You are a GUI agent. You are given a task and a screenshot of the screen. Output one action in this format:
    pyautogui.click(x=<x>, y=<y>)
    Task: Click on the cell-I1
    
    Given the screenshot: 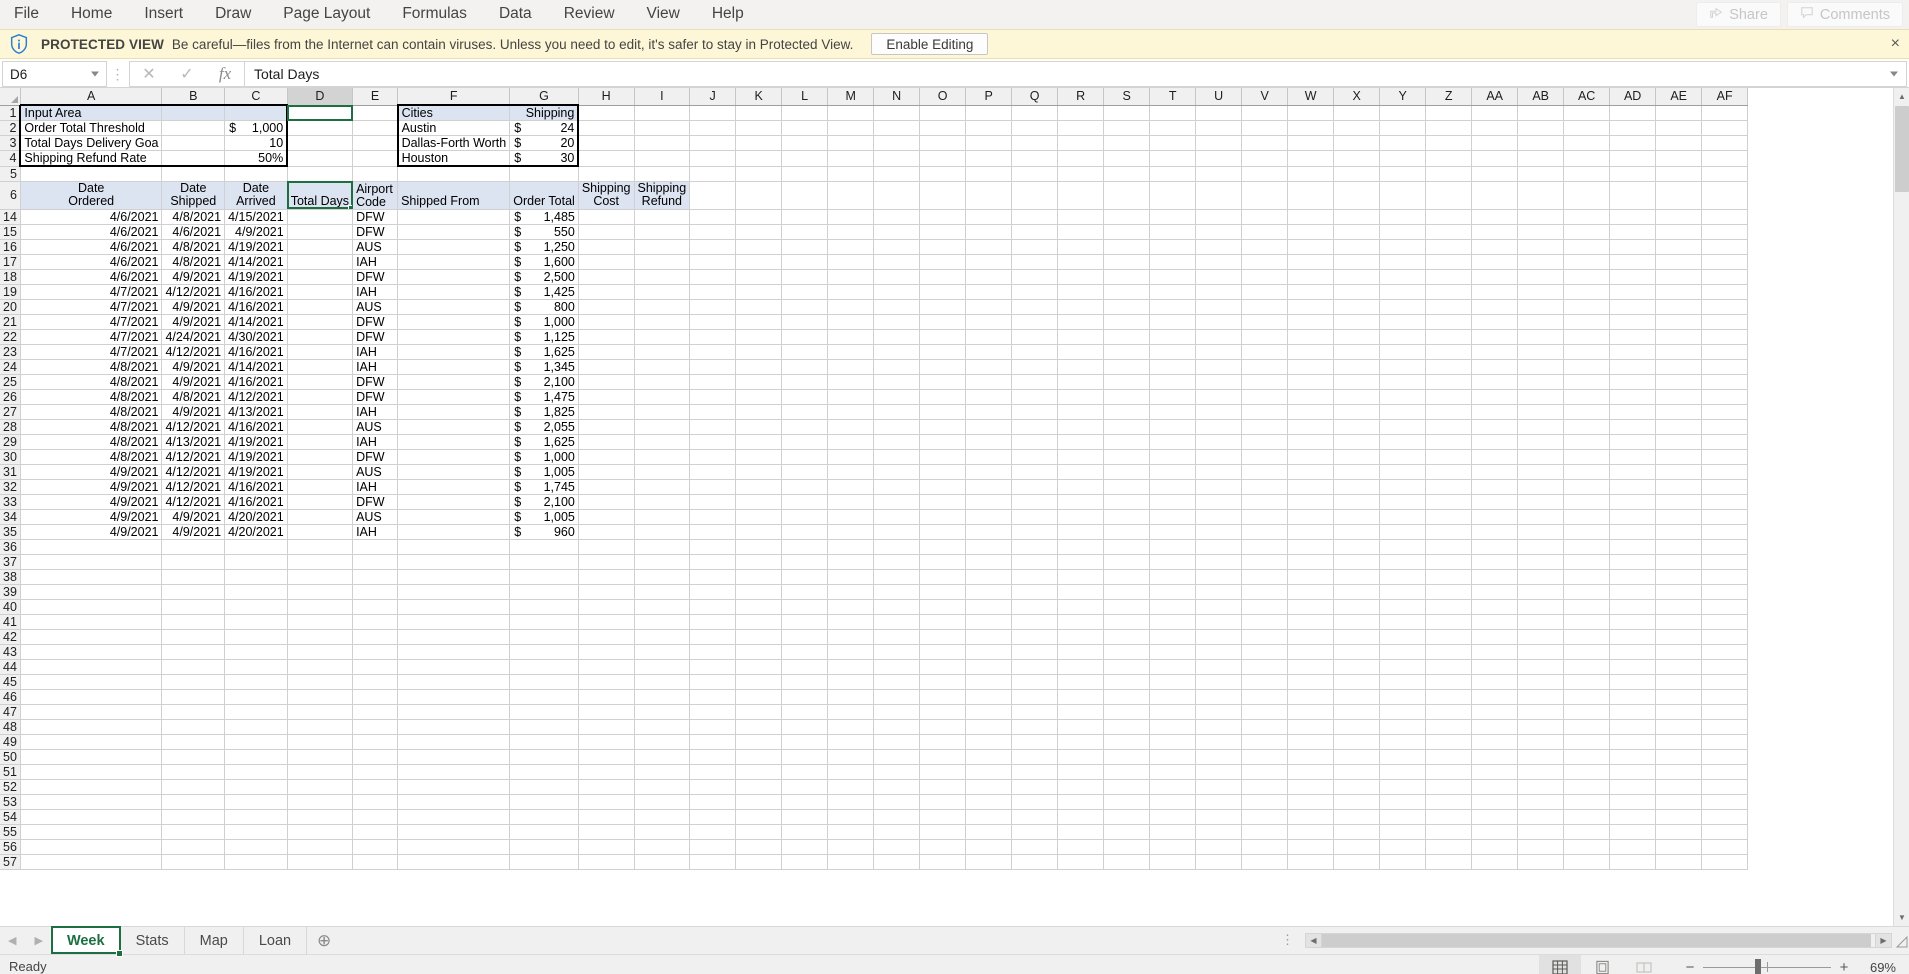 What is the action you would take?
    pyautogui.click(x=662, y=113)
    